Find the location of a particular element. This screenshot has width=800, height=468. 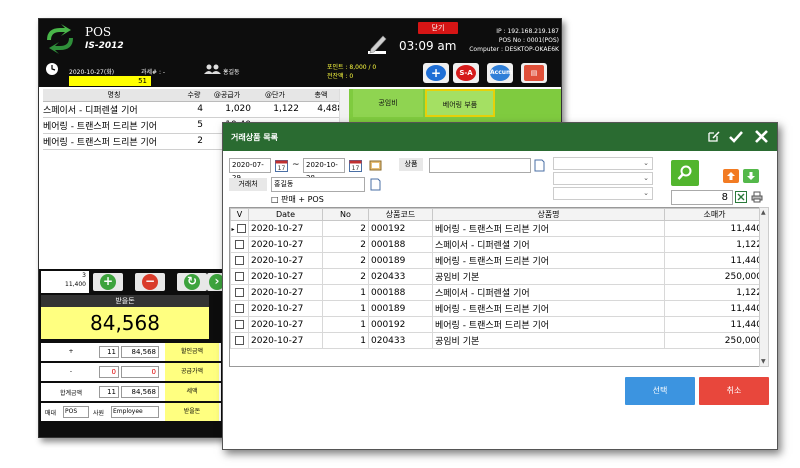

add-button: + is located at coordinates (436, 73).